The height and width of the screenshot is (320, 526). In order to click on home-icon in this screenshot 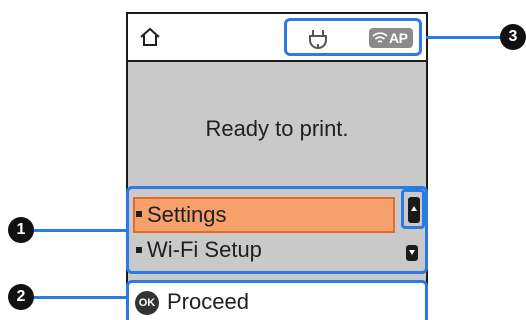, I will do `click(150, 37)`.